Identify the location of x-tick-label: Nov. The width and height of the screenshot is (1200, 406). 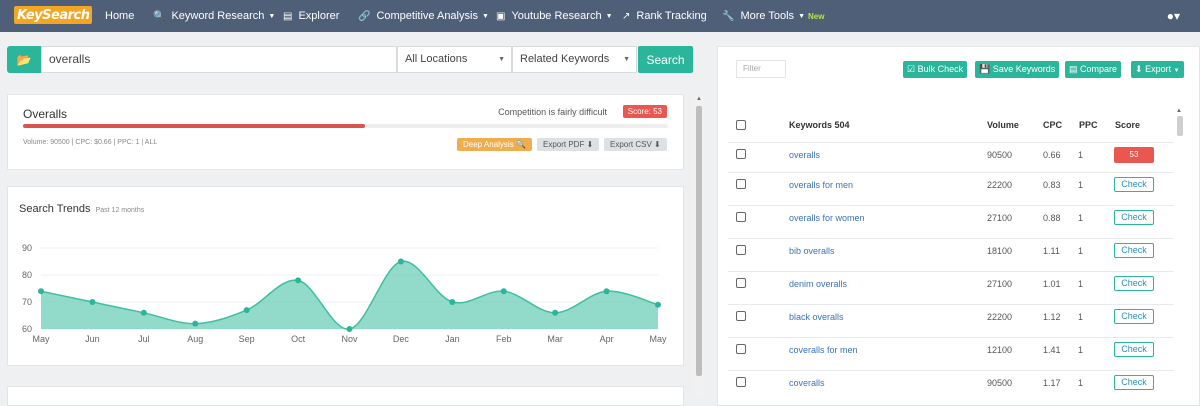
(349, 339).